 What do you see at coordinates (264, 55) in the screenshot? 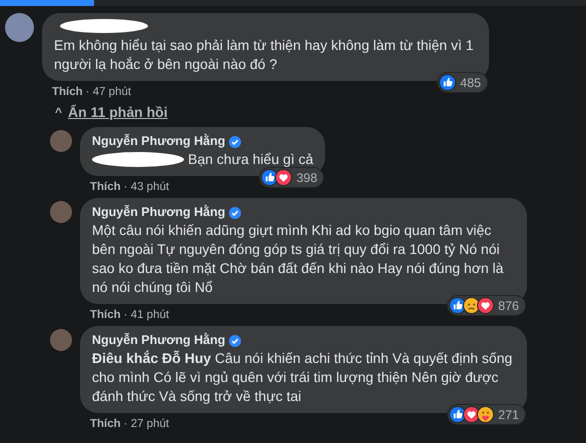
I see `comment-text: Em không hiểu tại sao phải làm từ thiện hay không làm từ thiện vì 1 người lạ hoắc ở bên ngoài nào đó ?` at bounding box center [264, 55].